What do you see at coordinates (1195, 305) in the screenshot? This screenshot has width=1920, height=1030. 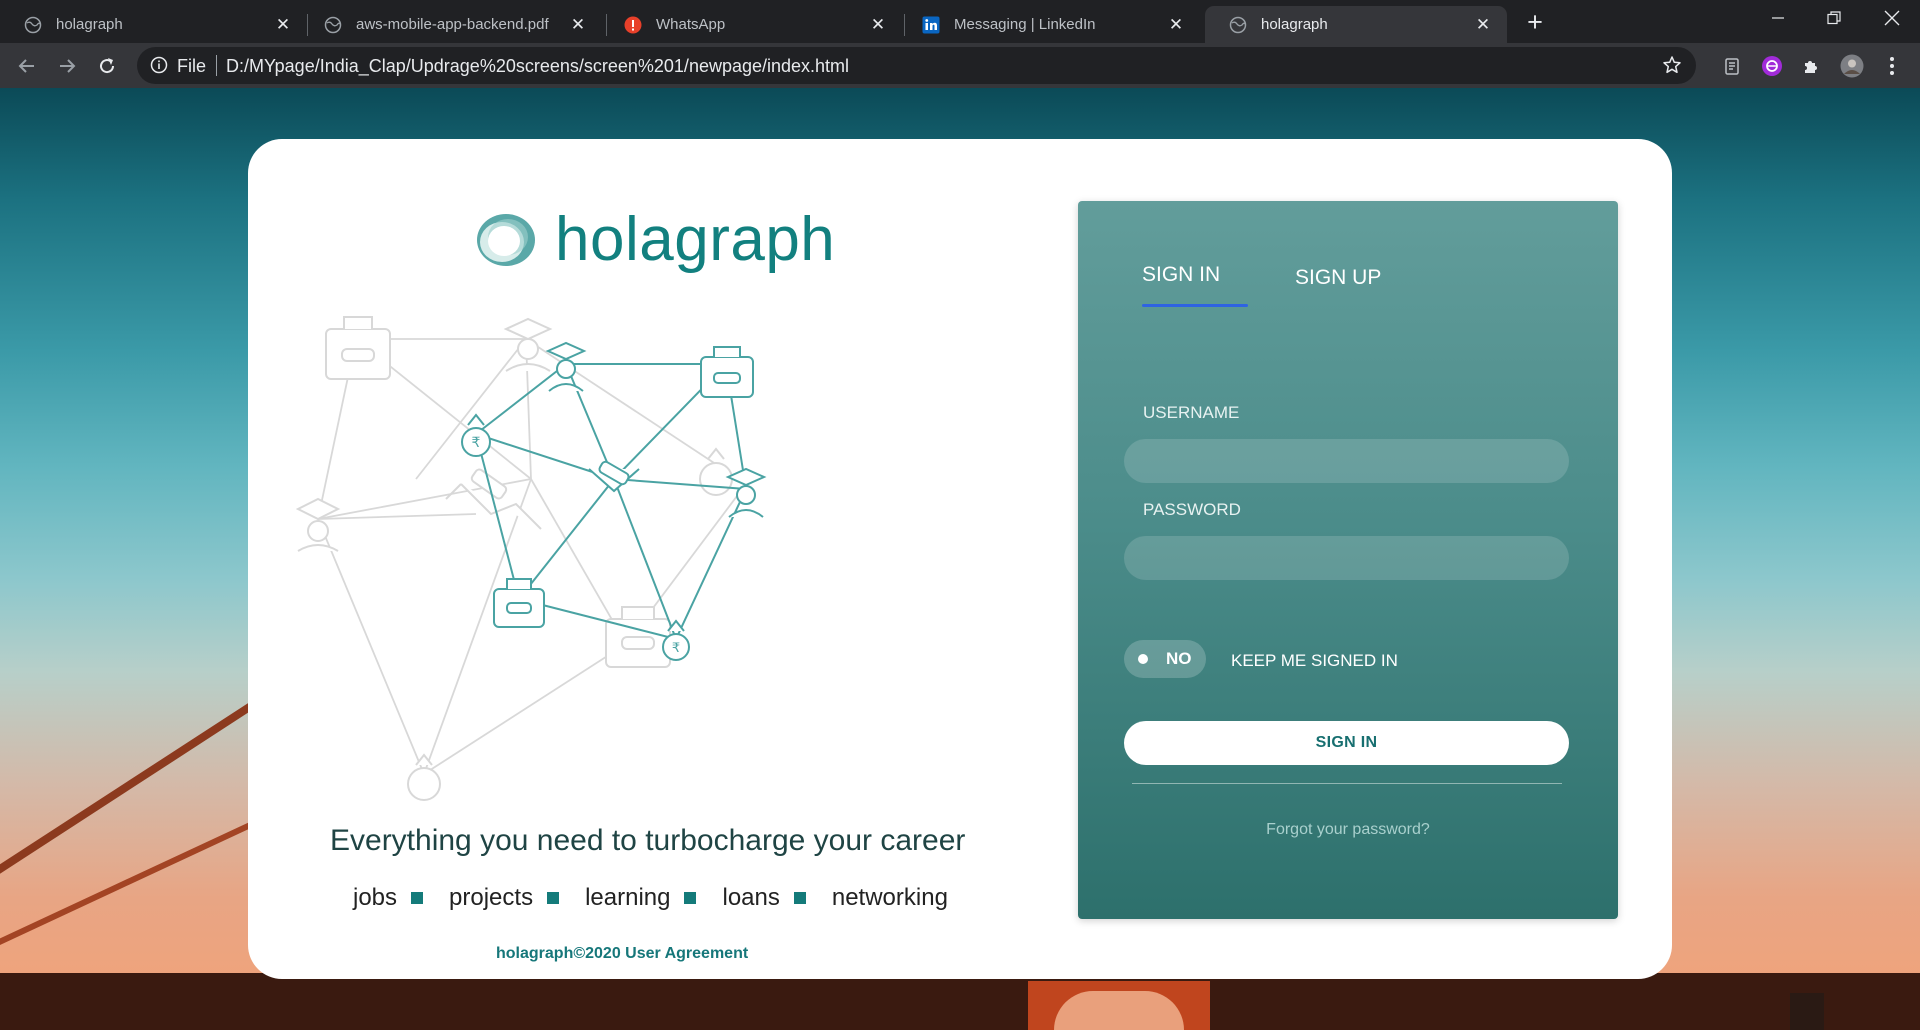 I see `active-tab-indicator` at bounding box center [1195, 305].